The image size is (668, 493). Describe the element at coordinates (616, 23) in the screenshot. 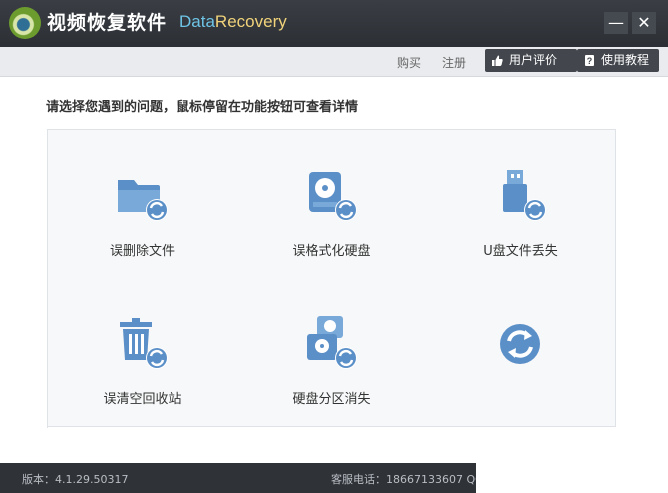

I see `minimize-button: —` at that location.